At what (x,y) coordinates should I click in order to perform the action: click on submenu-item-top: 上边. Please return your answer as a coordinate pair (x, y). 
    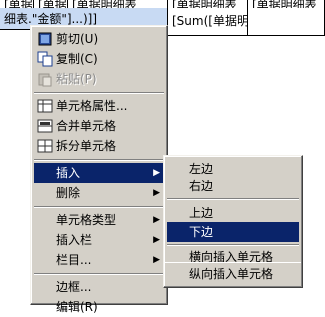
    Looking at the image, I should click on (233, 213).